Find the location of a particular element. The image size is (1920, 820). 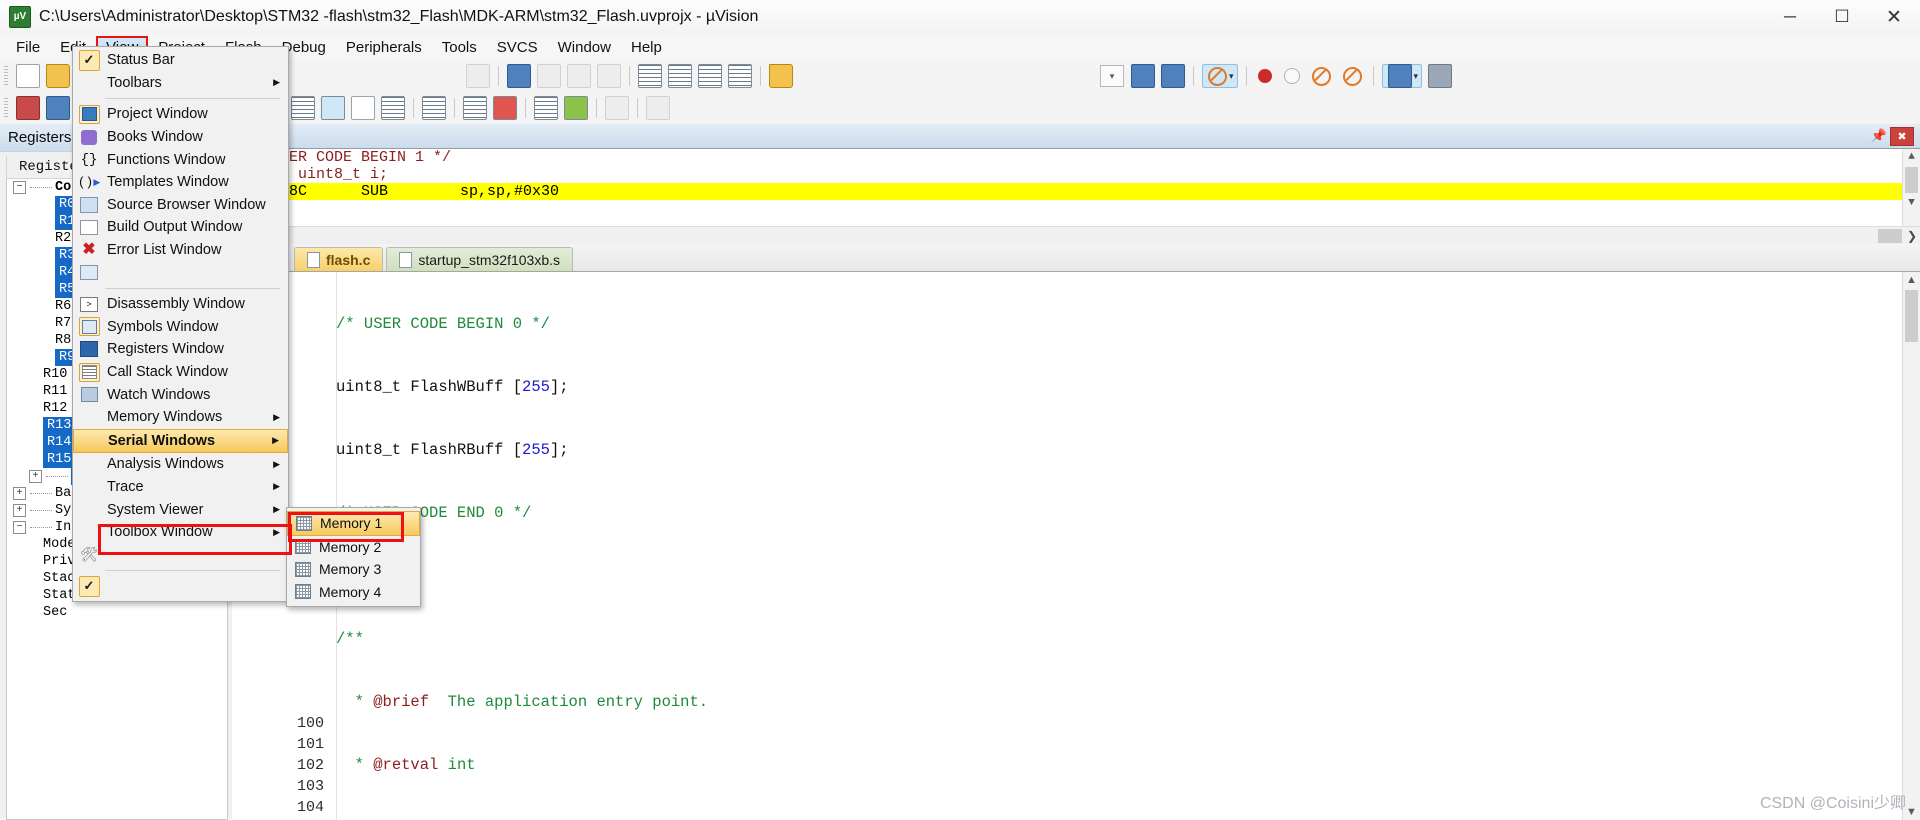

system-viewer-toolicon is located at coordinates (658, 108).